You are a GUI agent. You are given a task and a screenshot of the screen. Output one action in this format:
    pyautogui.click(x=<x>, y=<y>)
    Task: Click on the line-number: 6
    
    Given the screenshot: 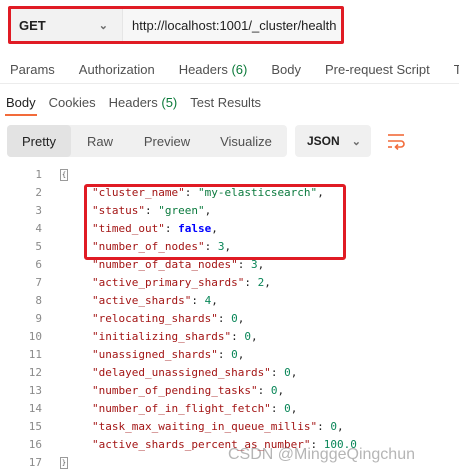 What is the action you would take?
    pyautogui.click(x=38, y=264)
    